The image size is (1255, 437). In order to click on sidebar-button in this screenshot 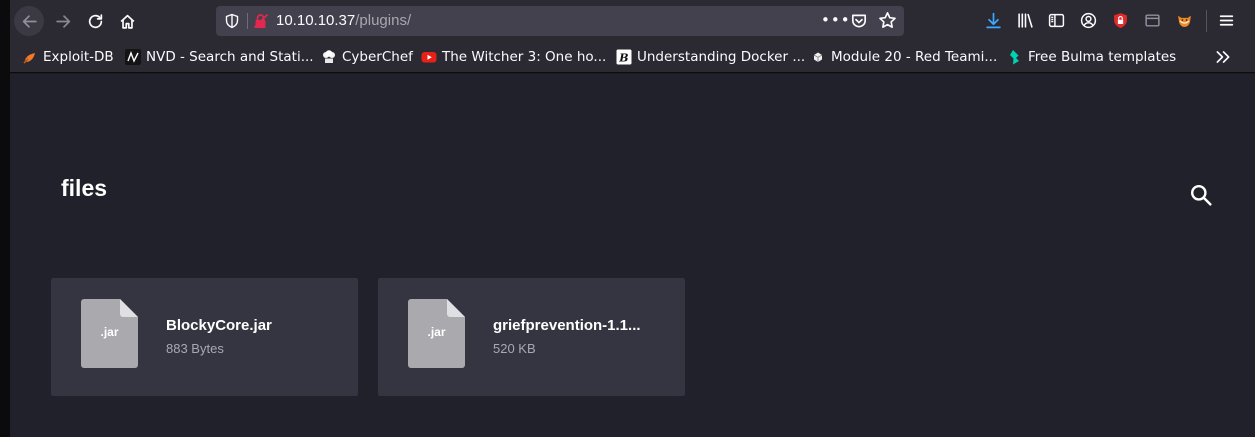, I will do `click(1056, 20)`.